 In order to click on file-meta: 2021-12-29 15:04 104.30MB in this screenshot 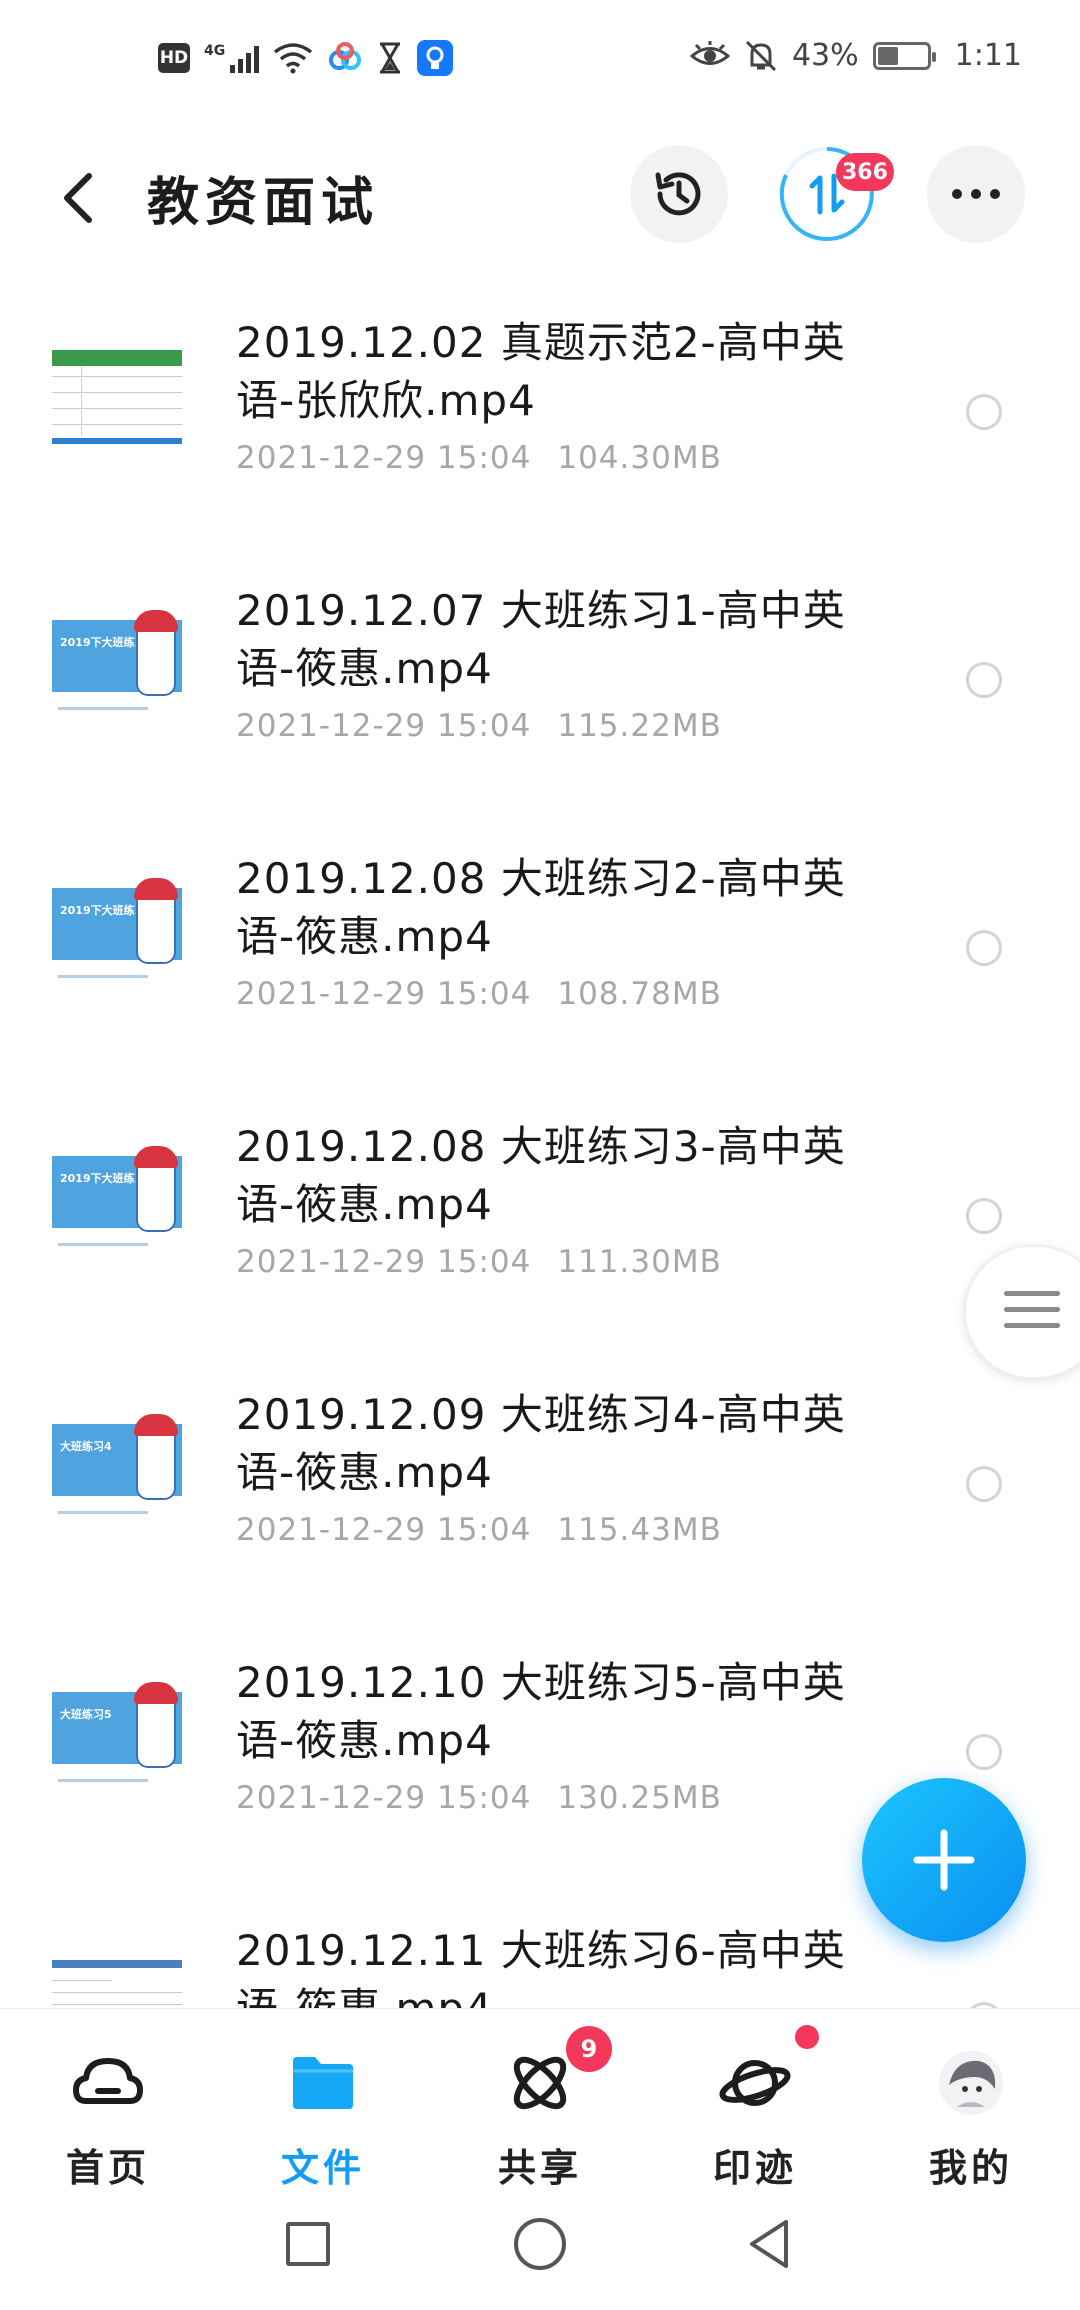, I will do `click(479, 458)`.